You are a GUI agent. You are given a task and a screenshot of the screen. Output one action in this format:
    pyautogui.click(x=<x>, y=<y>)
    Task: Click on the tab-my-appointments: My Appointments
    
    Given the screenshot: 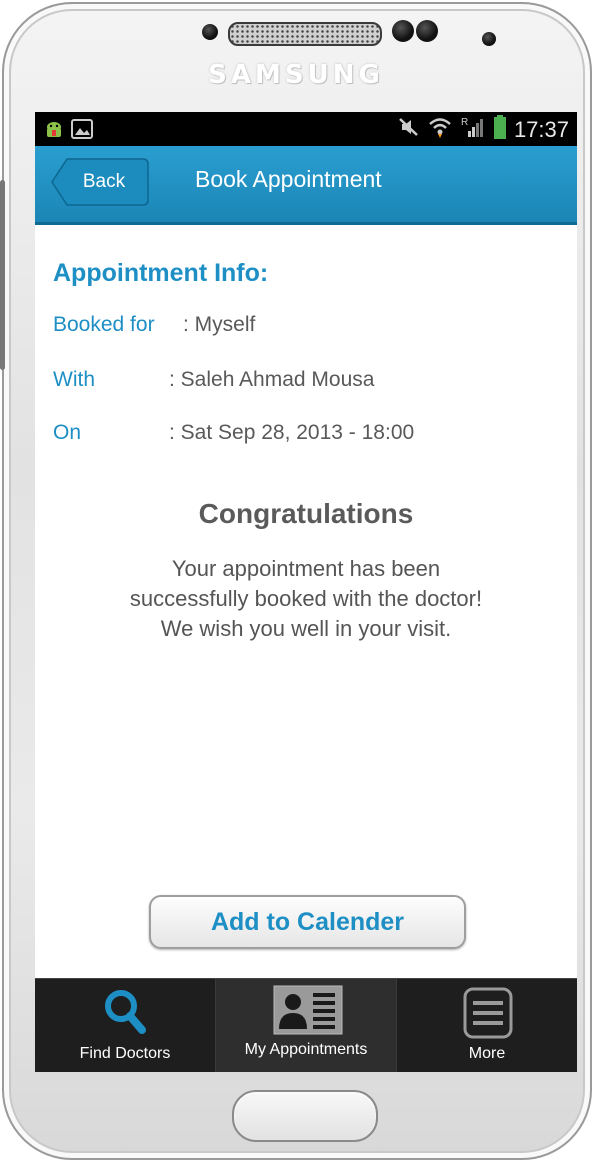 What is the action you would take?
    pyautogui.click(x=306, y=1025)
    